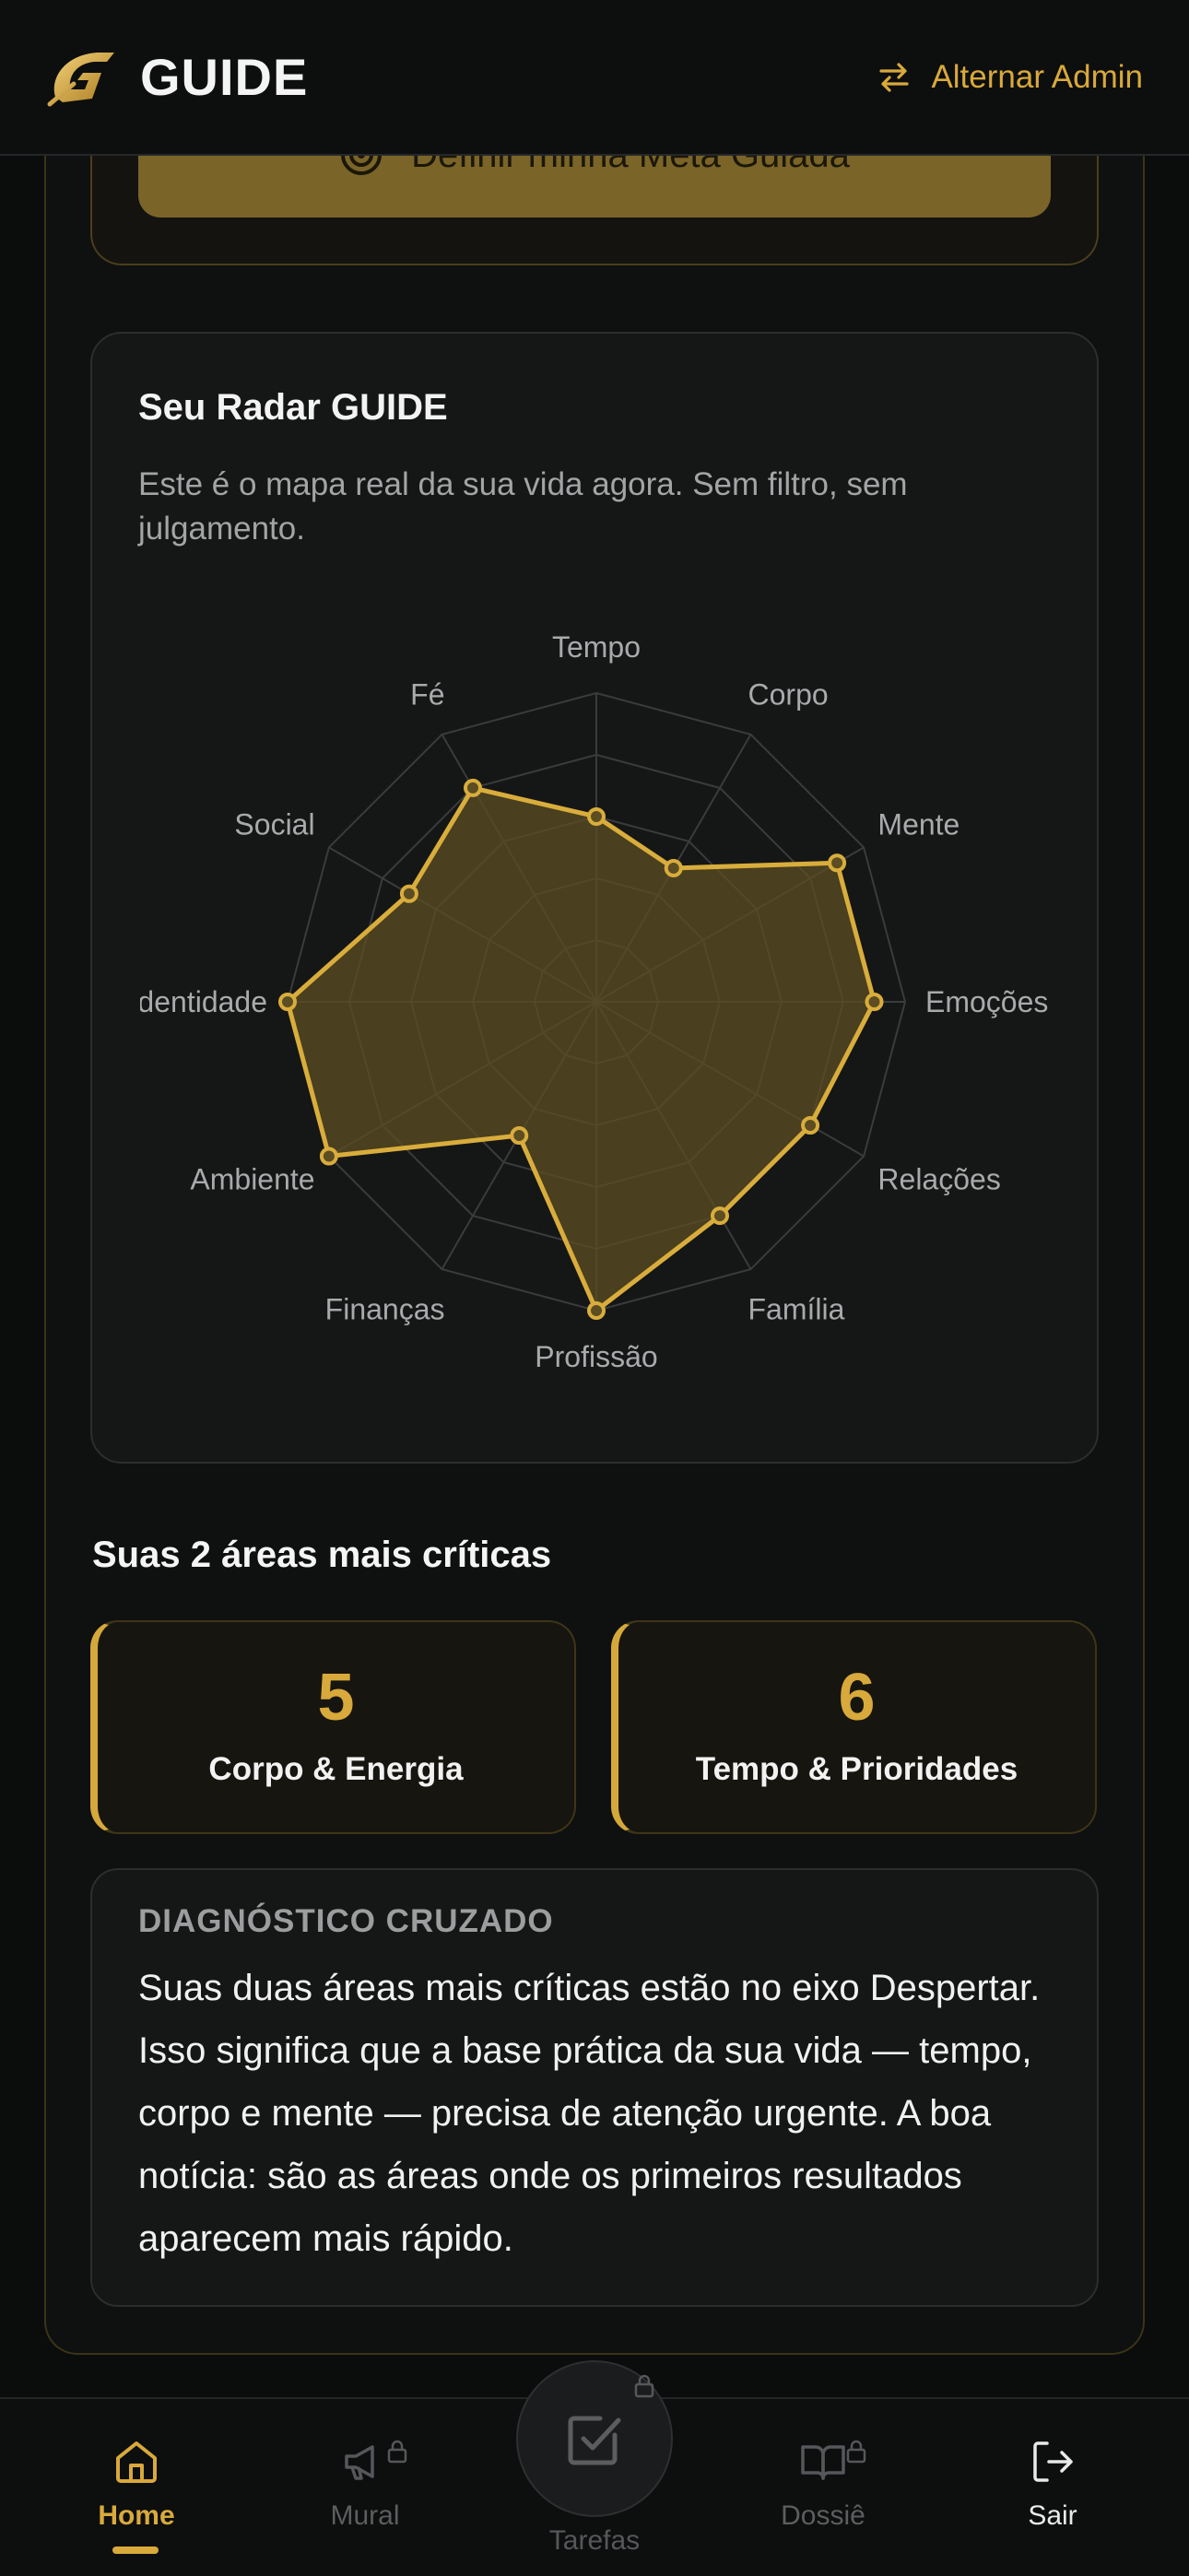 The image size is (1189, 2576). Describe the element at coordinates (385, 1308) in the screenshot. I see `radar-axis-label: Finanças` at that location.